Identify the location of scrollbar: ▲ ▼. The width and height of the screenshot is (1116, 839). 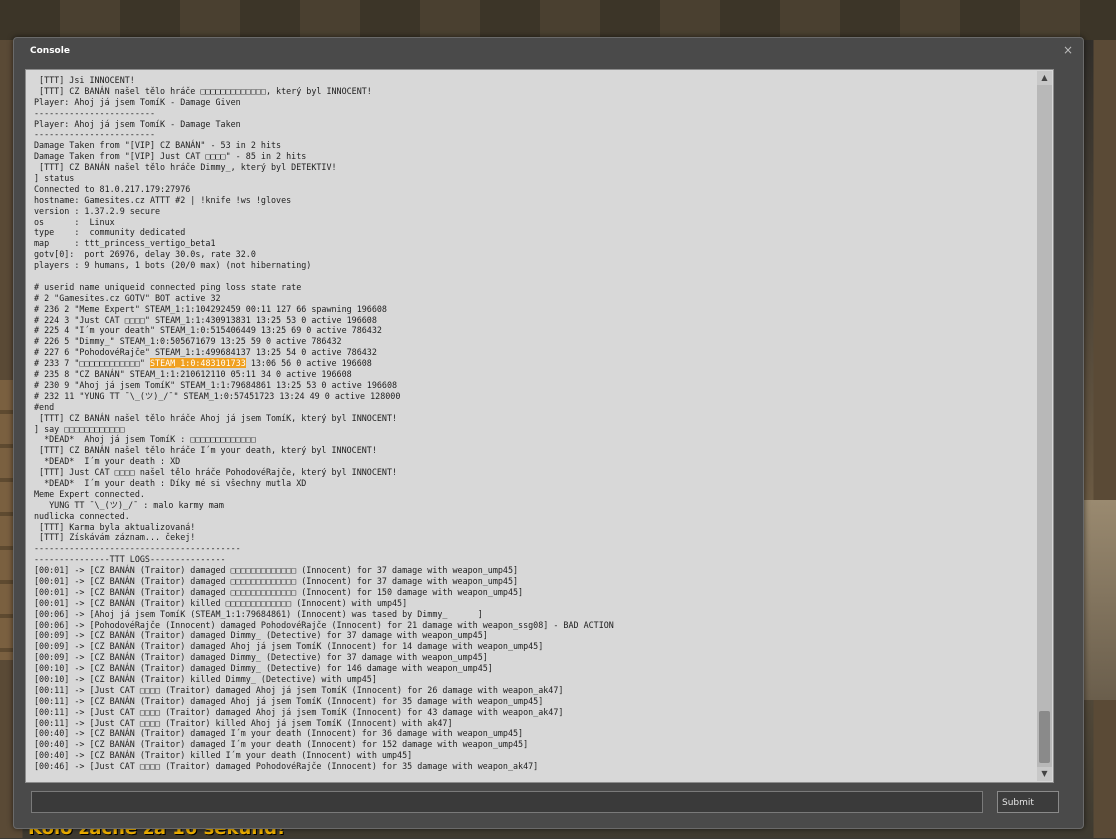
(1044, 426).